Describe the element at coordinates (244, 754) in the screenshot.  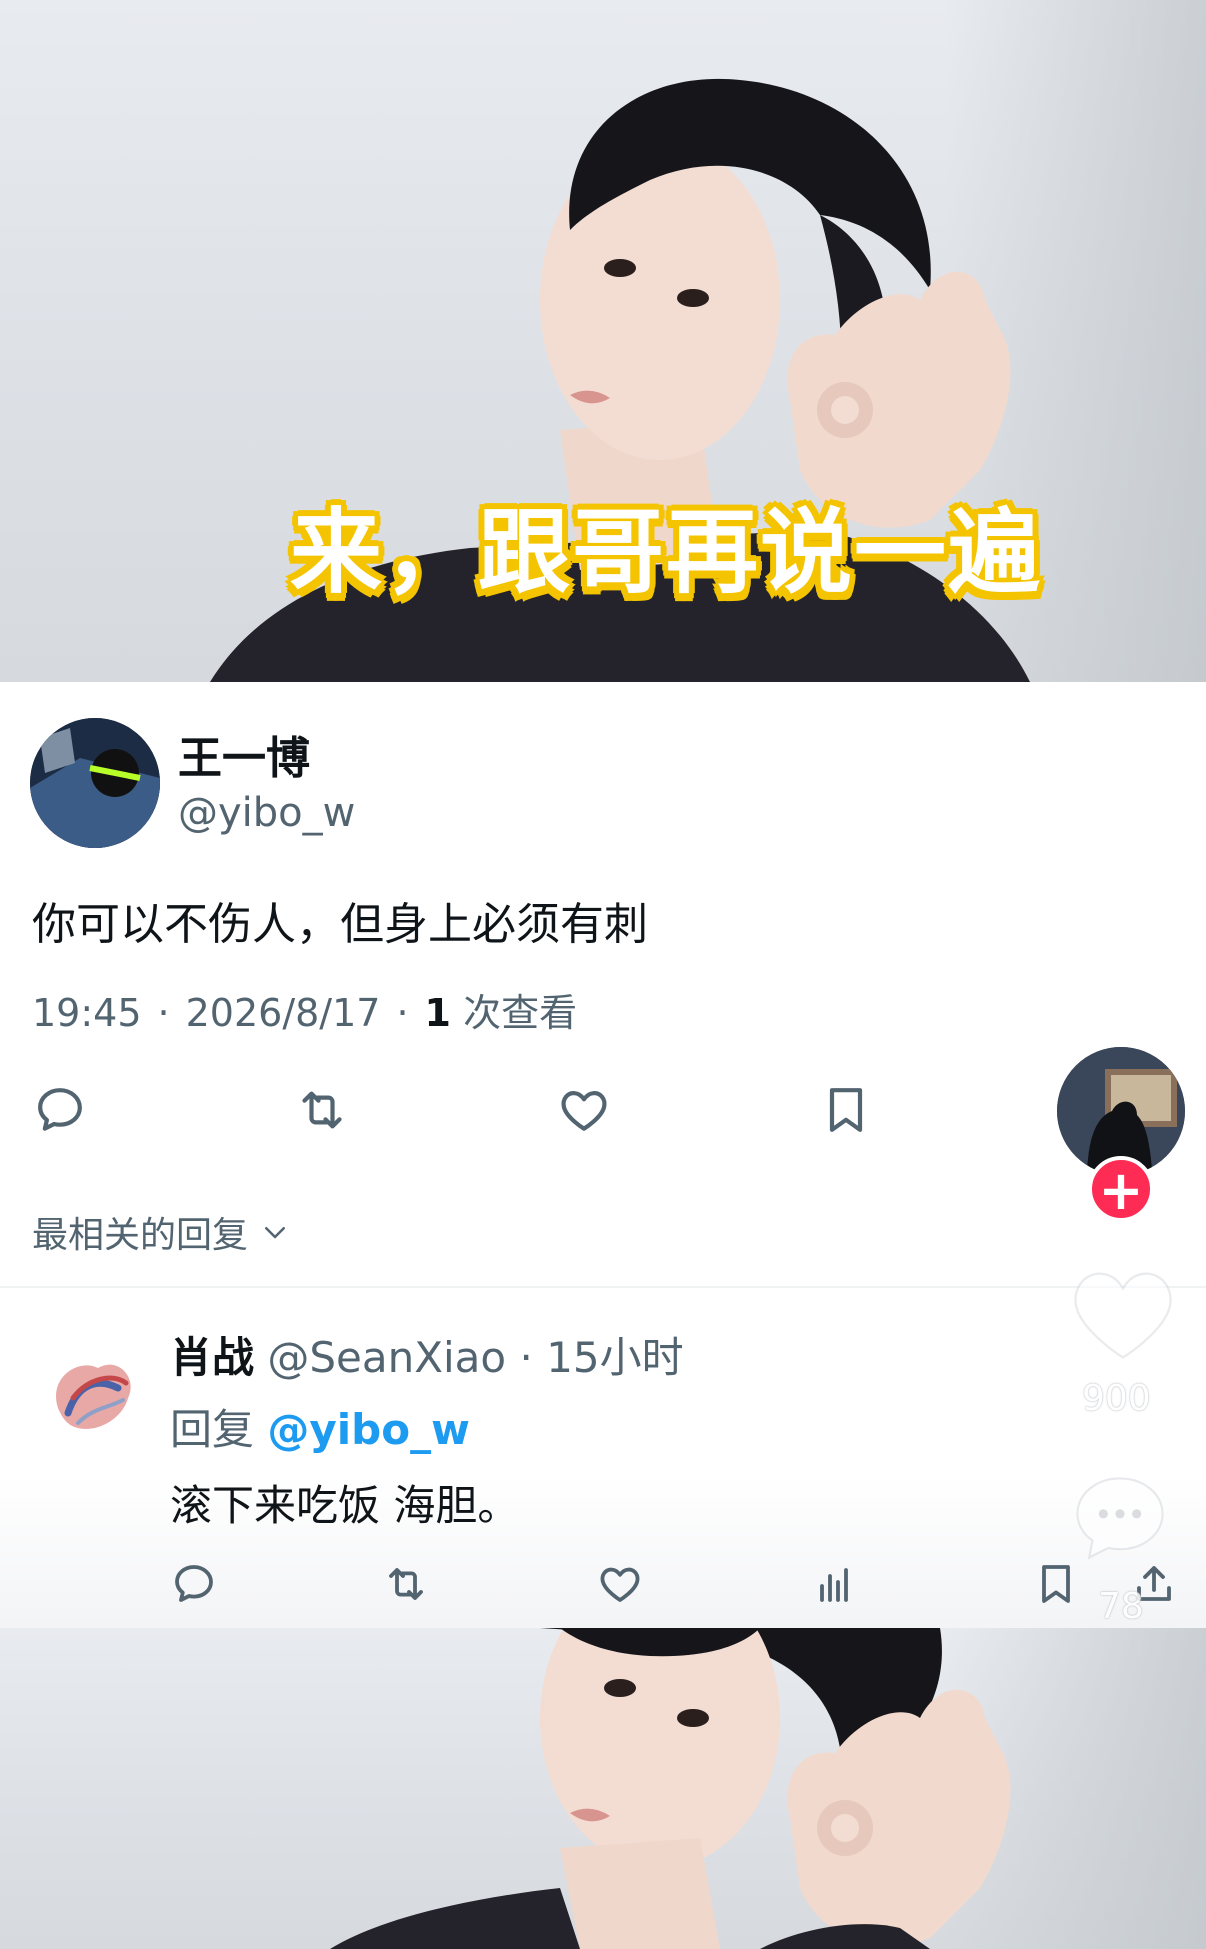
I see `author-name: 王一博` at that location.